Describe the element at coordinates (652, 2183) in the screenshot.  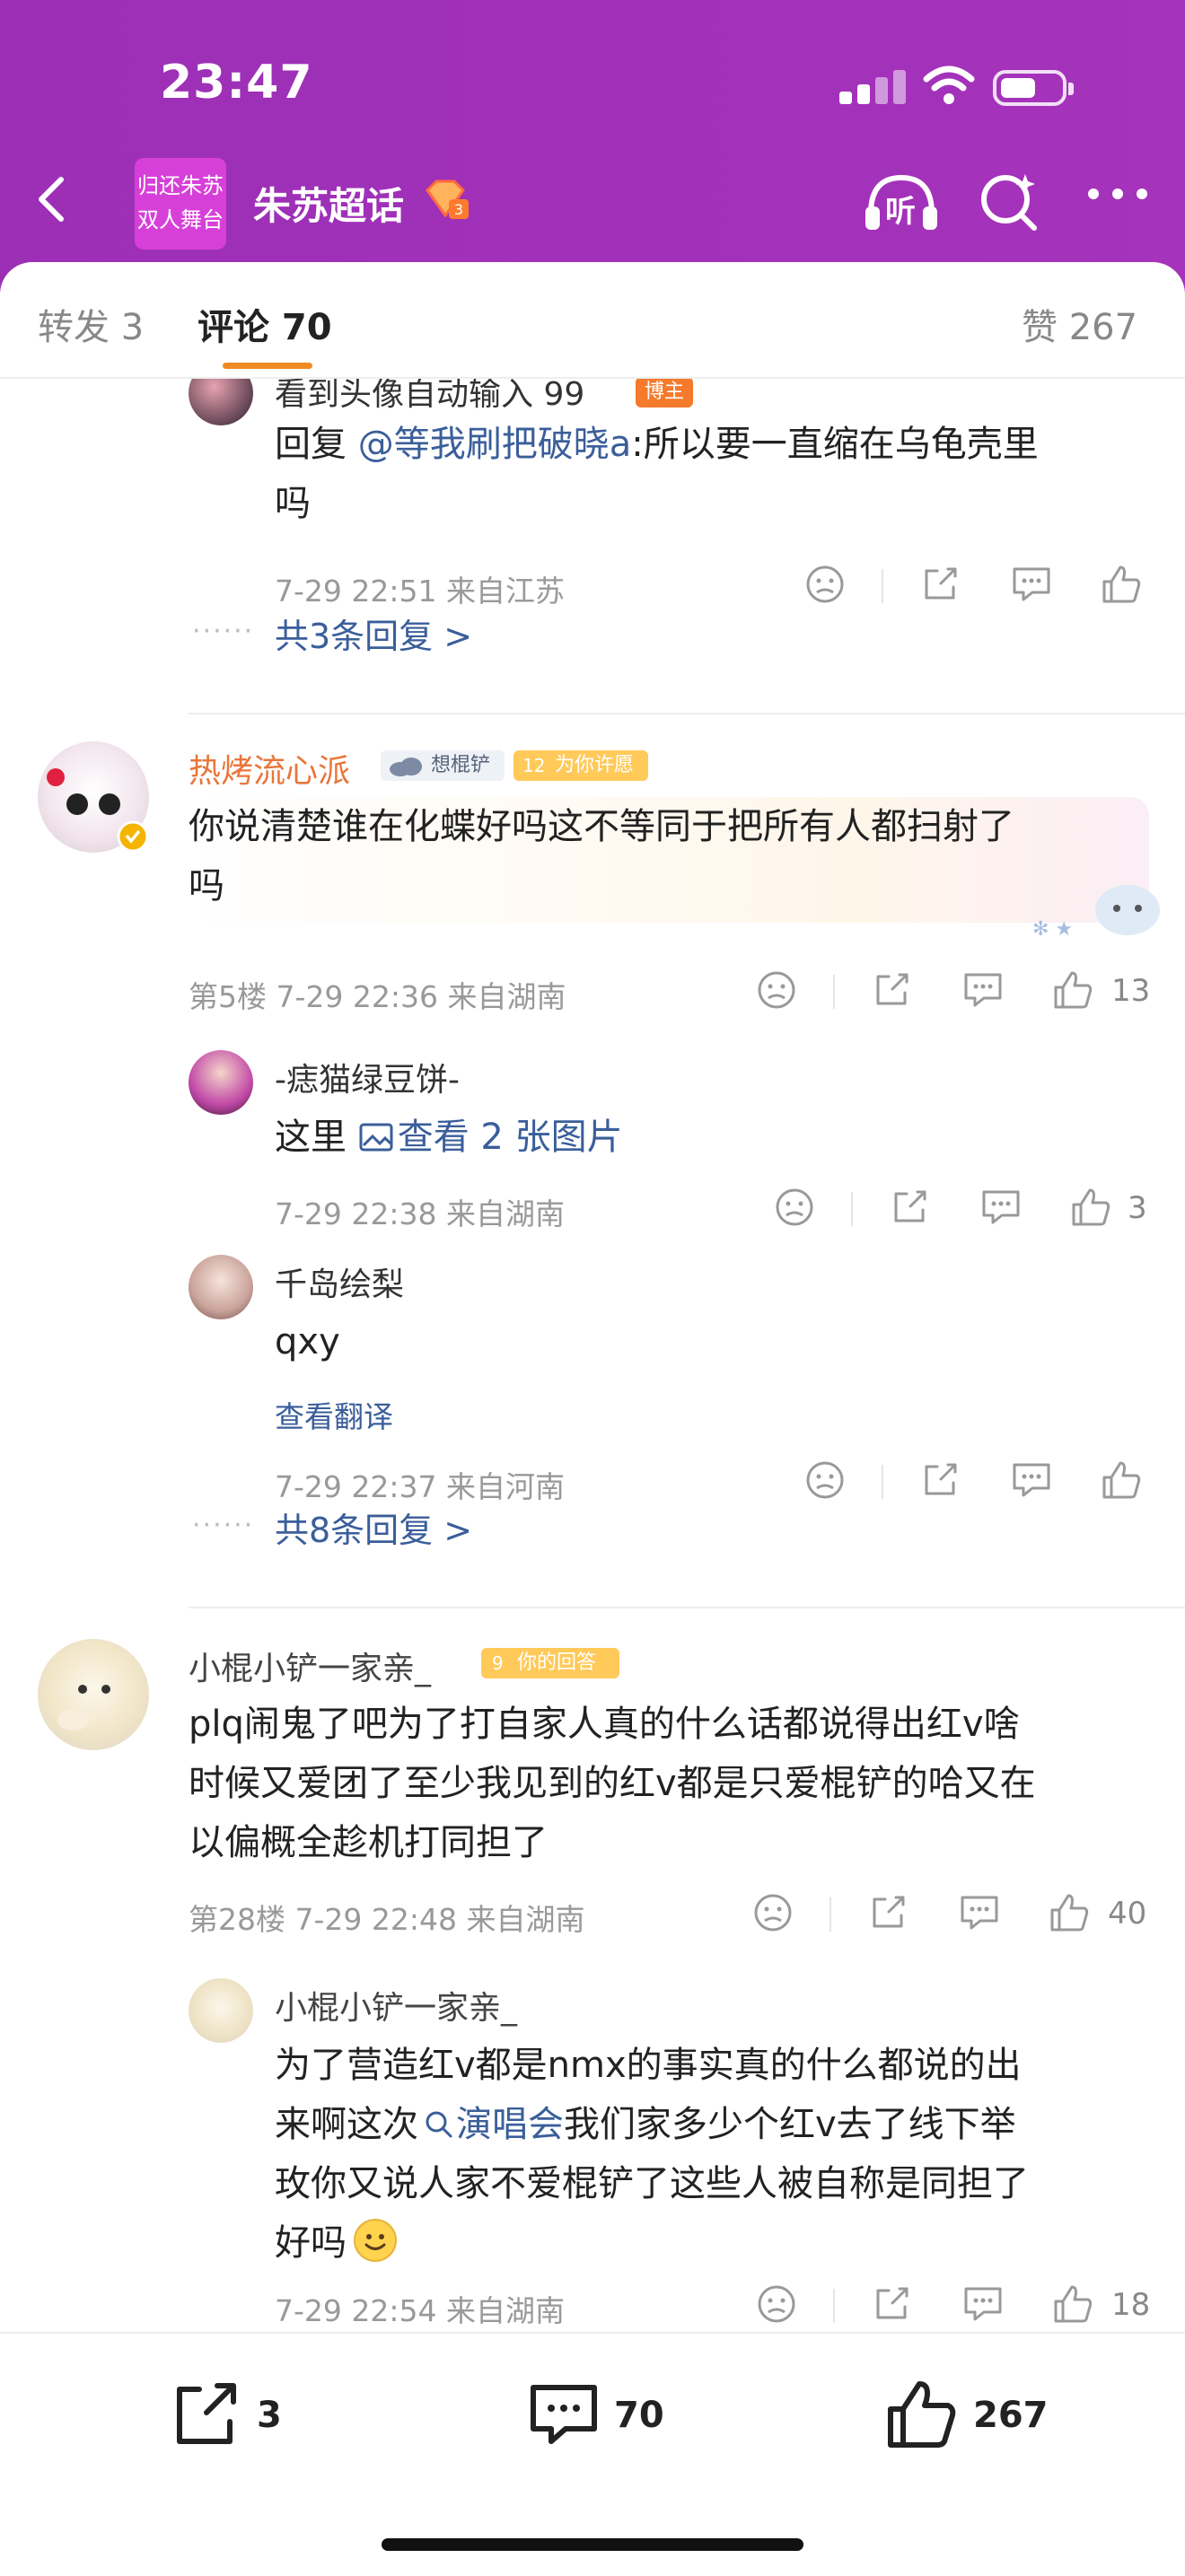
I see `reply-text-line: 玫你又说人家不爱棍铲了这些人被自称是同担了` at that location.